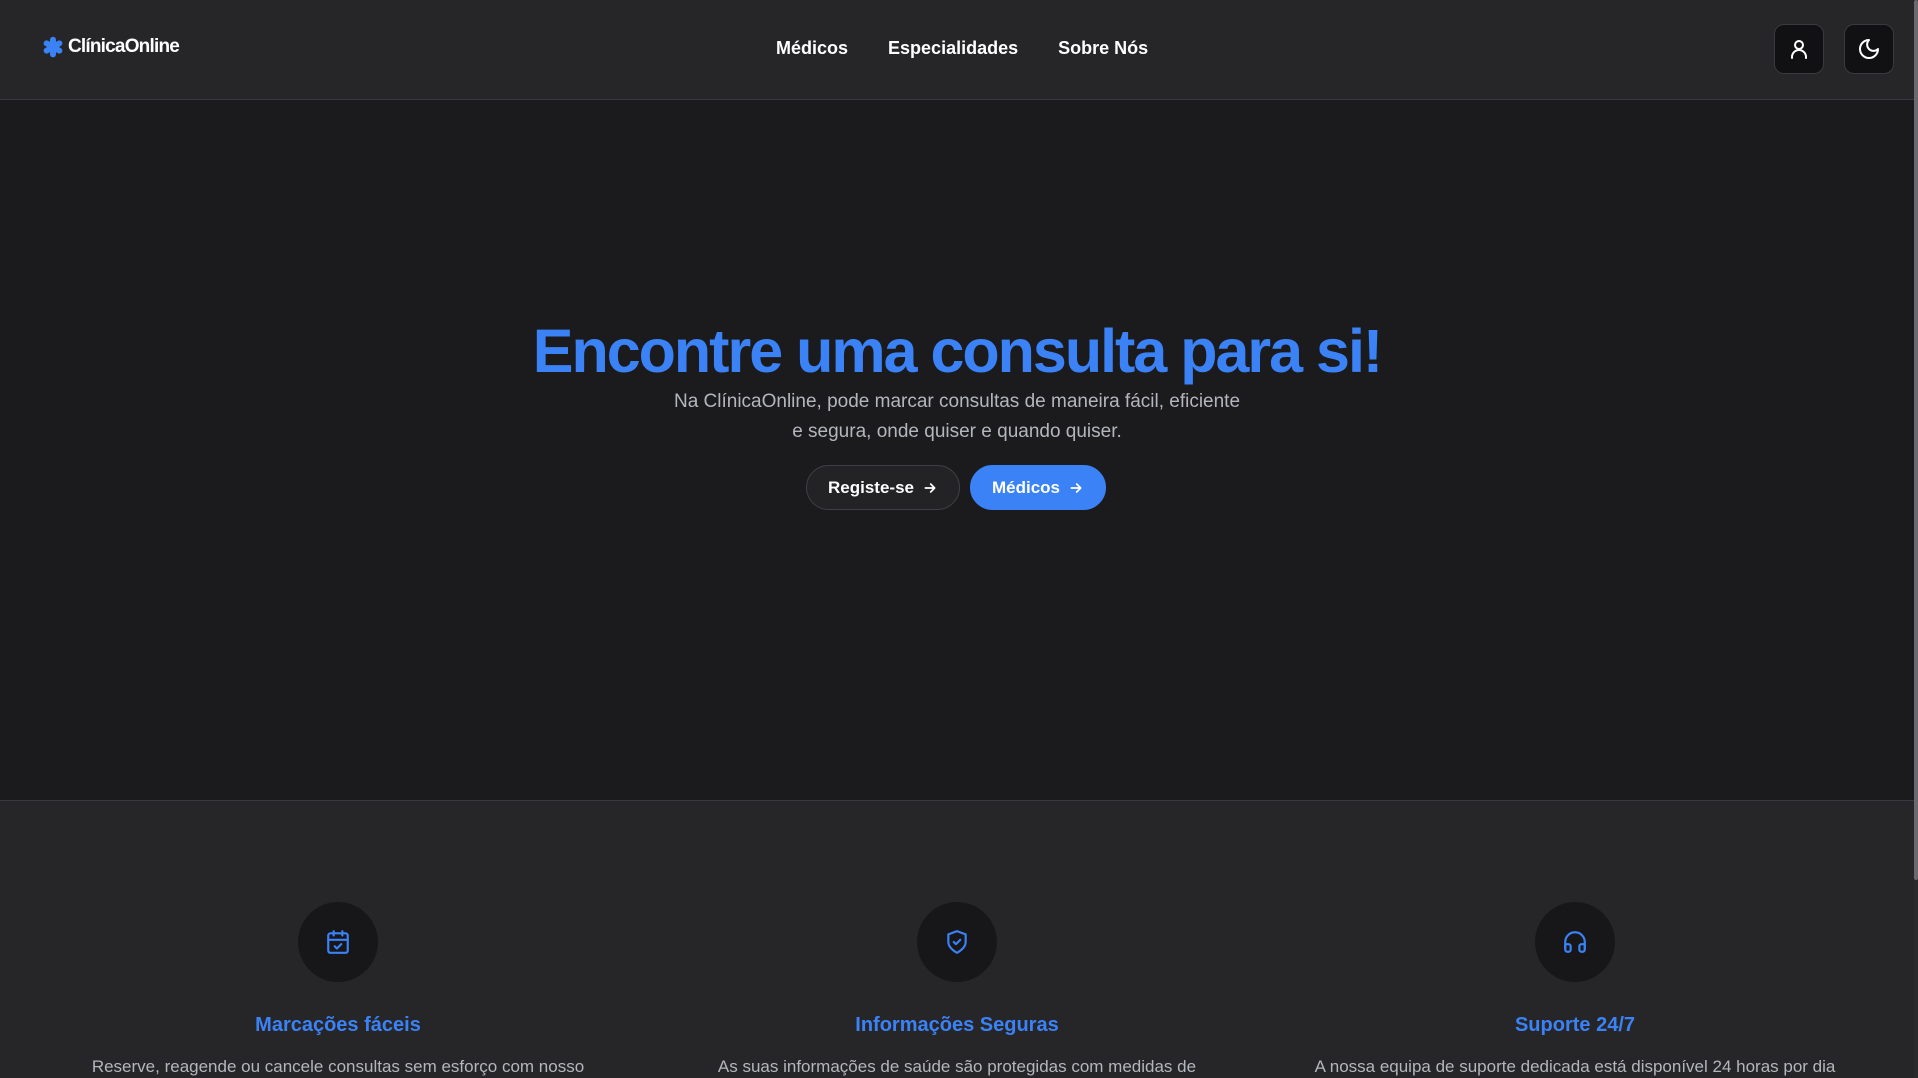 The width and height of the screenshot is (1918, 1078). Describe the element at coordinates (1026, 487) in the screenshot. I see `doctors-button-label: Médicos` at that location.